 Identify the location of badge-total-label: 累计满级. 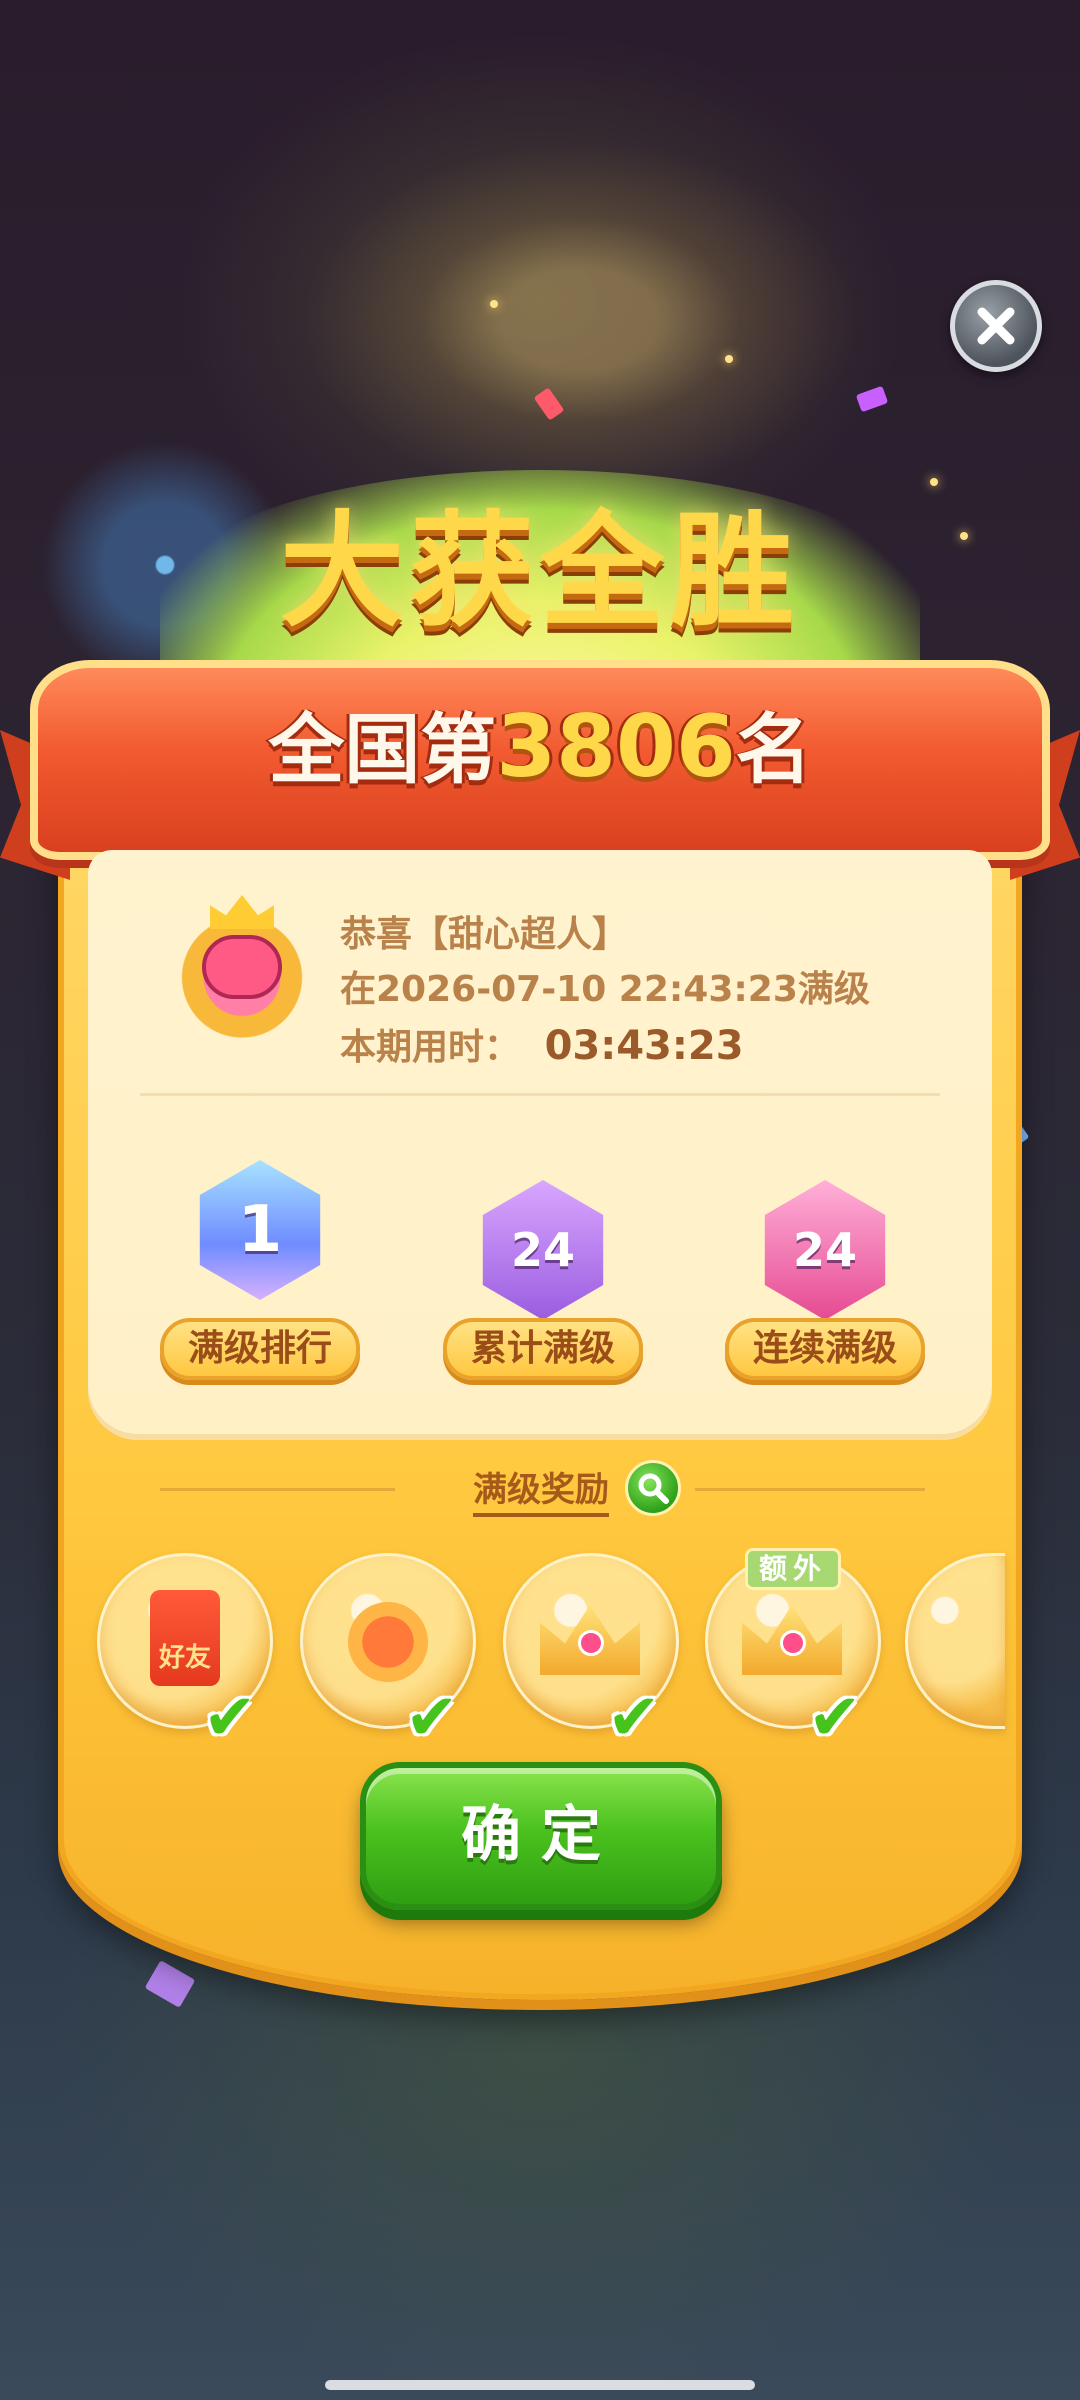
(543, 1349).